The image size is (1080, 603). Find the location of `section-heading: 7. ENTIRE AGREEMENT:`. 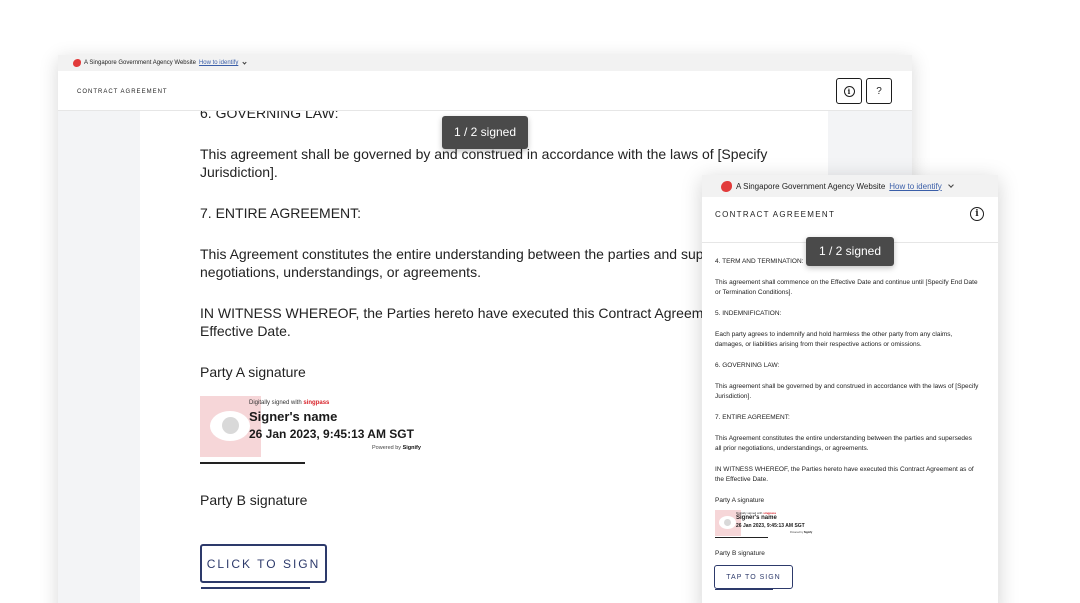

section-heading: 7. ENTIRE AGREEMENT: is located at coordinates (752, 417).